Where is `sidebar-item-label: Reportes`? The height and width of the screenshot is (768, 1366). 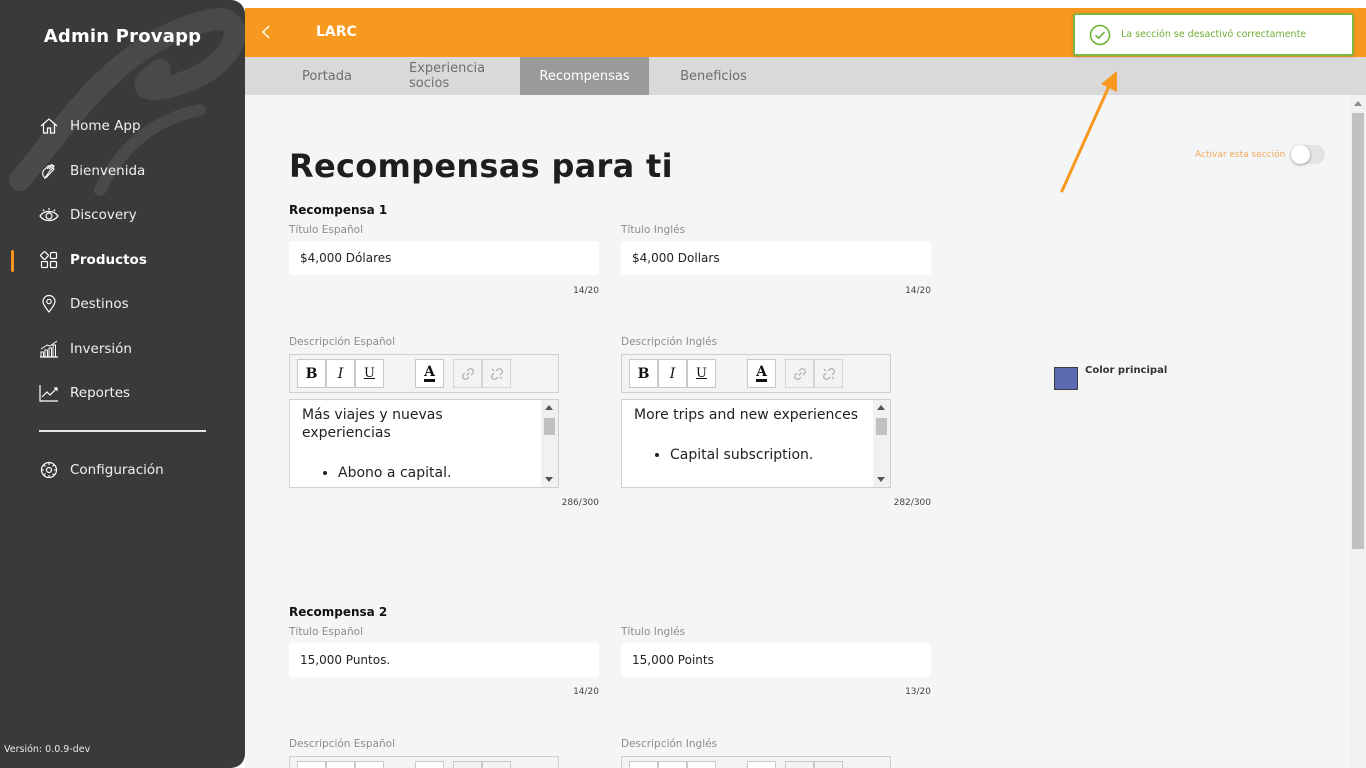 sidebar-item-label: Reportes is located at coordinates (100, 393).